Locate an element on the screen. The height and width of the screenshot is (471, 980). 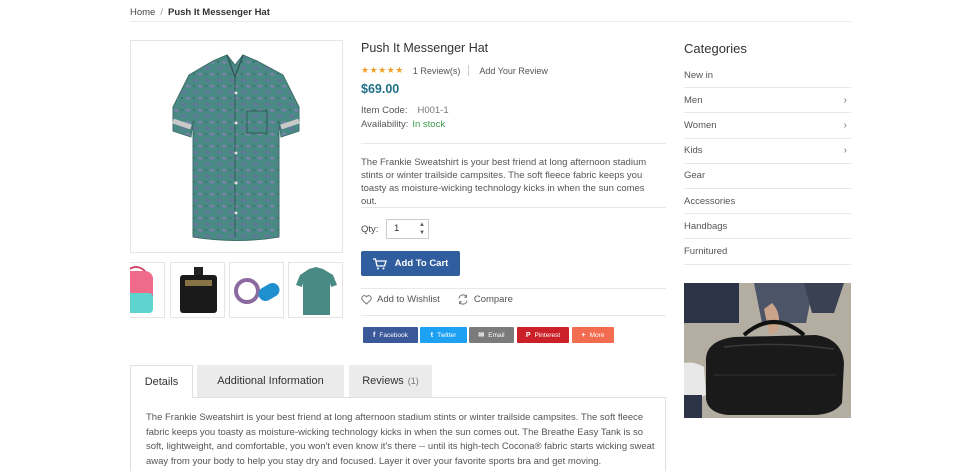
email-icon: ✉ is located at coordinates (481, 335).